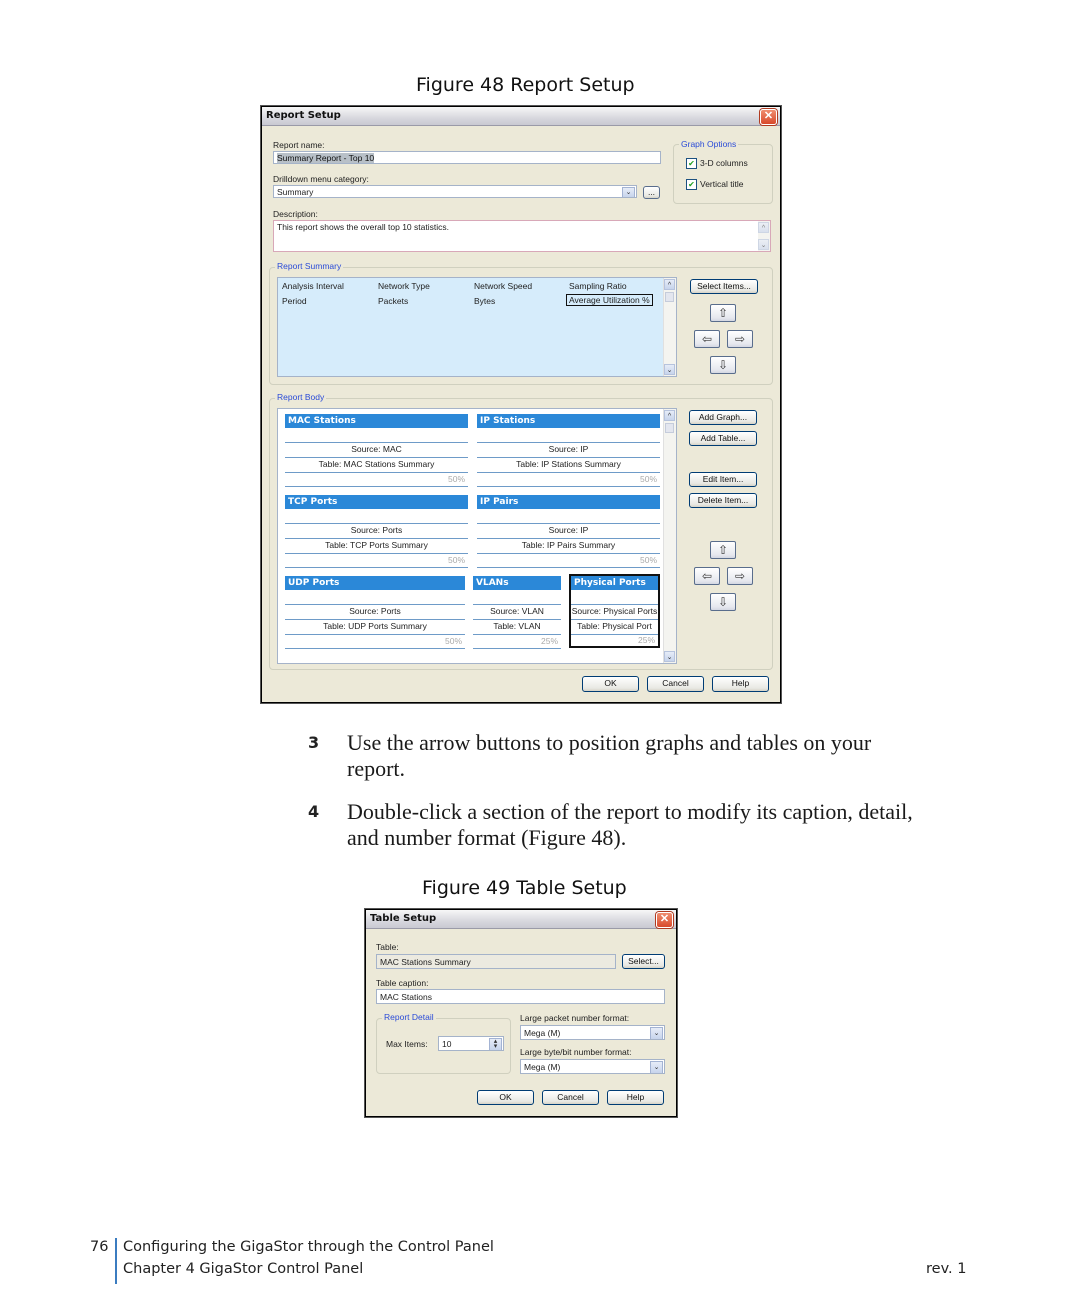 The height and width of the screenshot is (1311, 1080). What do you see at coordinates (301, 397) in the screenshot?
I see `report-body-title: Report Body` at bounding box center [301, 397].